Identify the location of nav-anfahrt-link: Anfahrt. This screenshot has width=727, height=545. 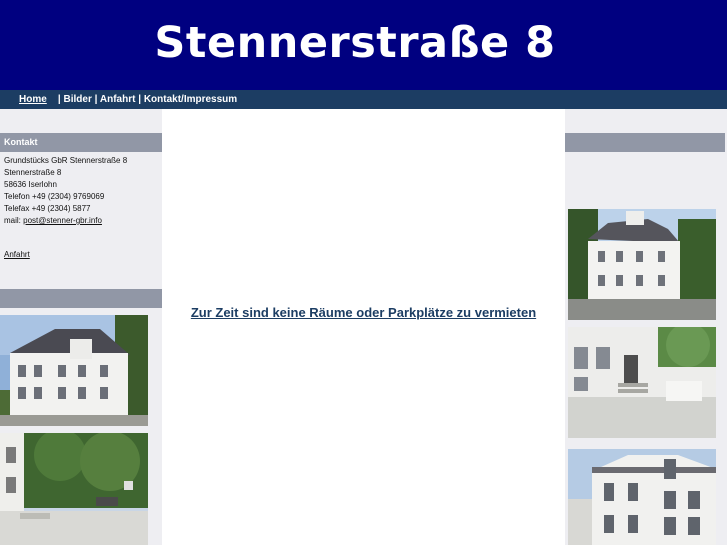
(118, 99).